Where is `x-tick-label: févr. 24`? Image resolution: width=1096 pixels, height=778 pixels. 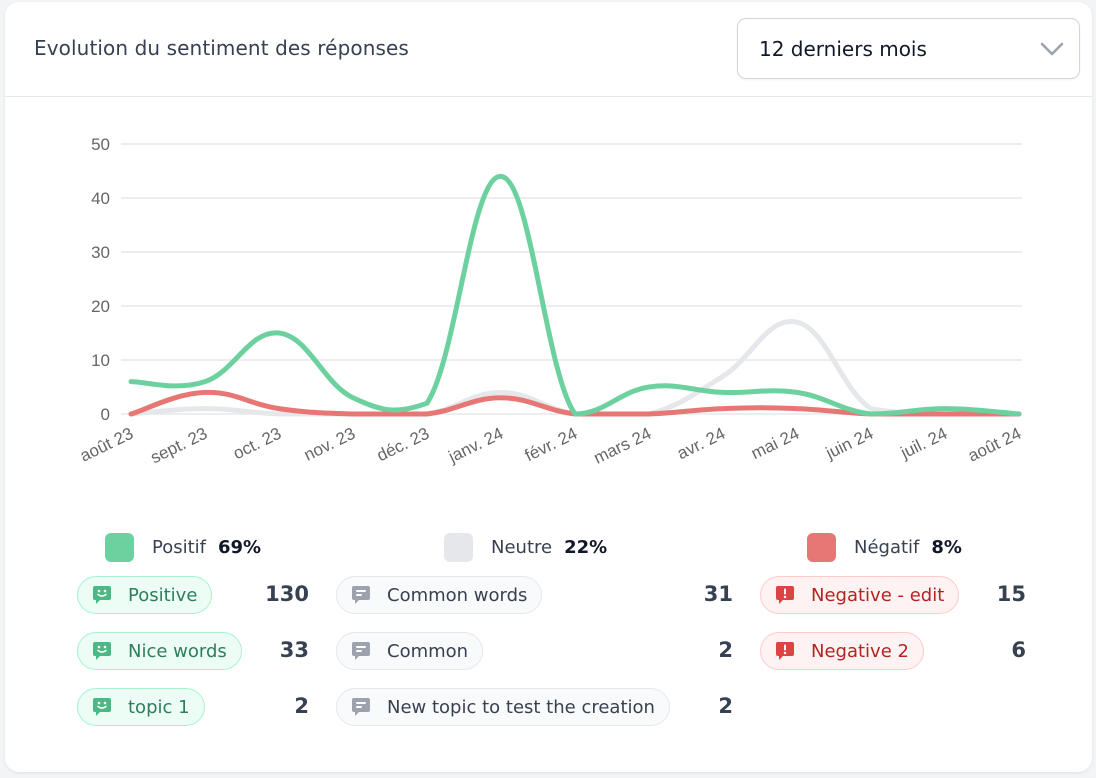 x-tick-label: févr. 24 is located at coordinates (551, 445).